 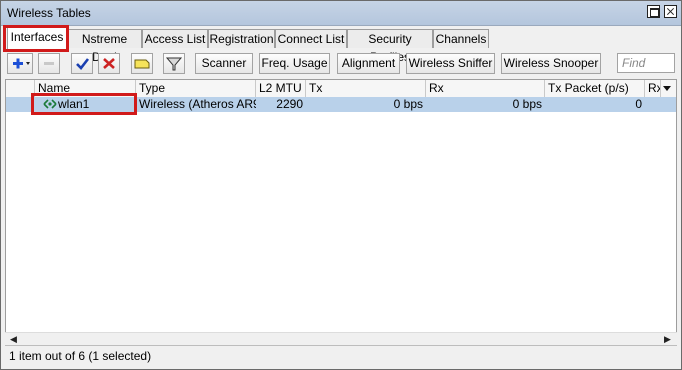 I want to click on plus-icon, so click(x=21, y=63).